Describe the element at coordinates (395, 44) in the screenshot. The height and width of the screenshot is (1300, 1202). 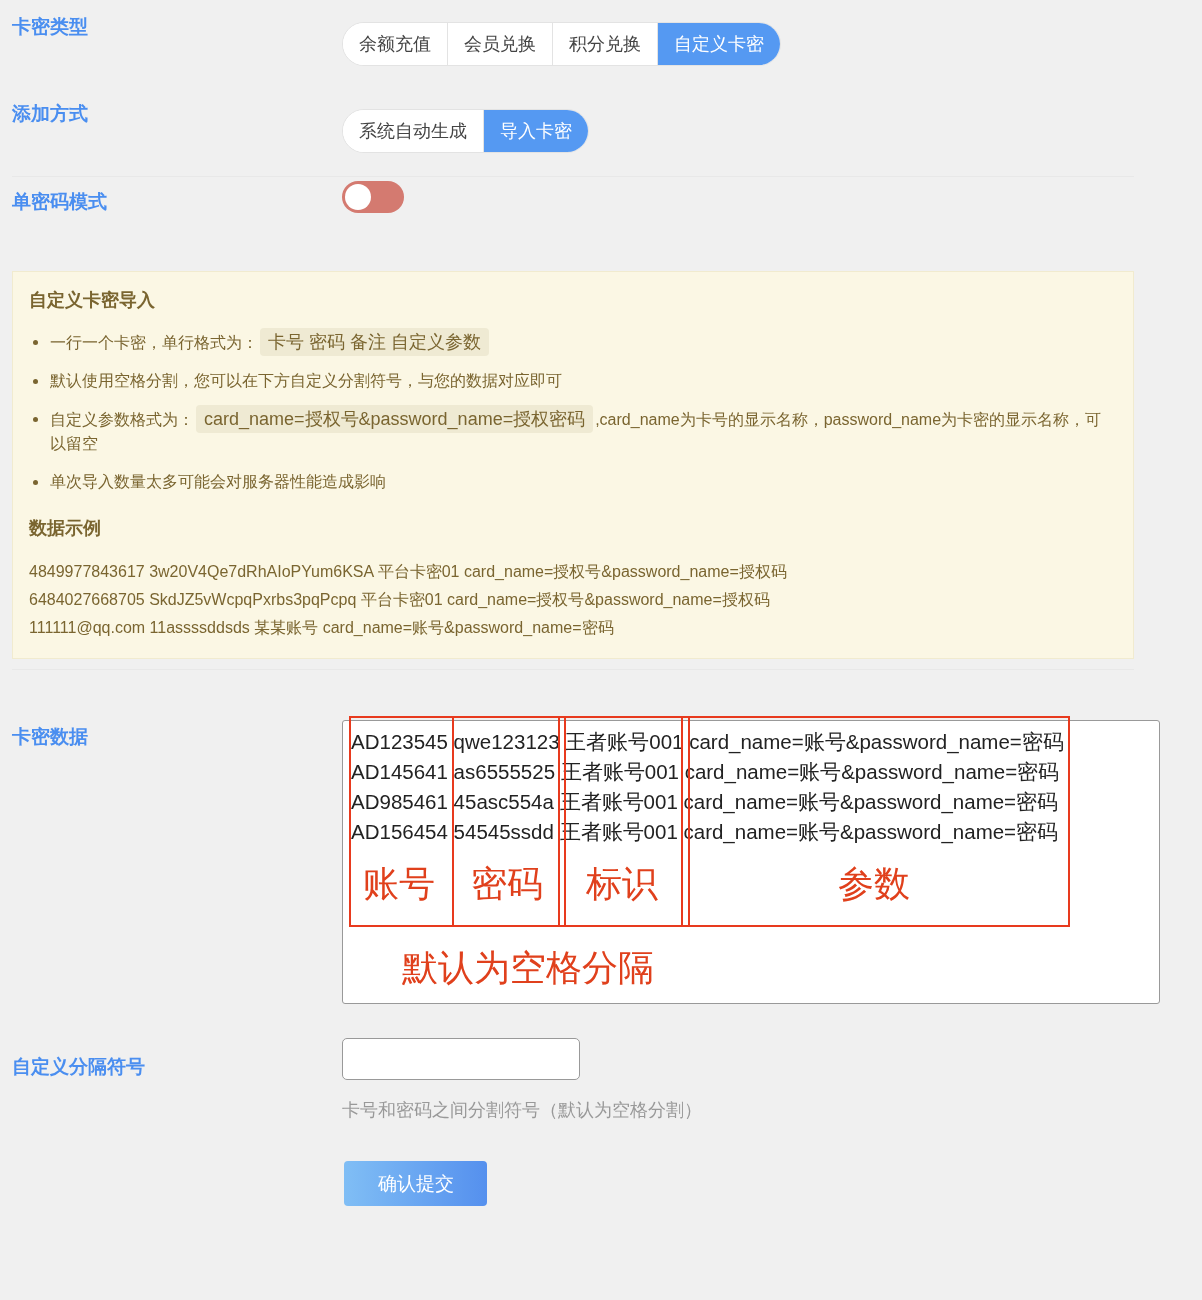
I see `segment-tab: 余额充值` at that location.